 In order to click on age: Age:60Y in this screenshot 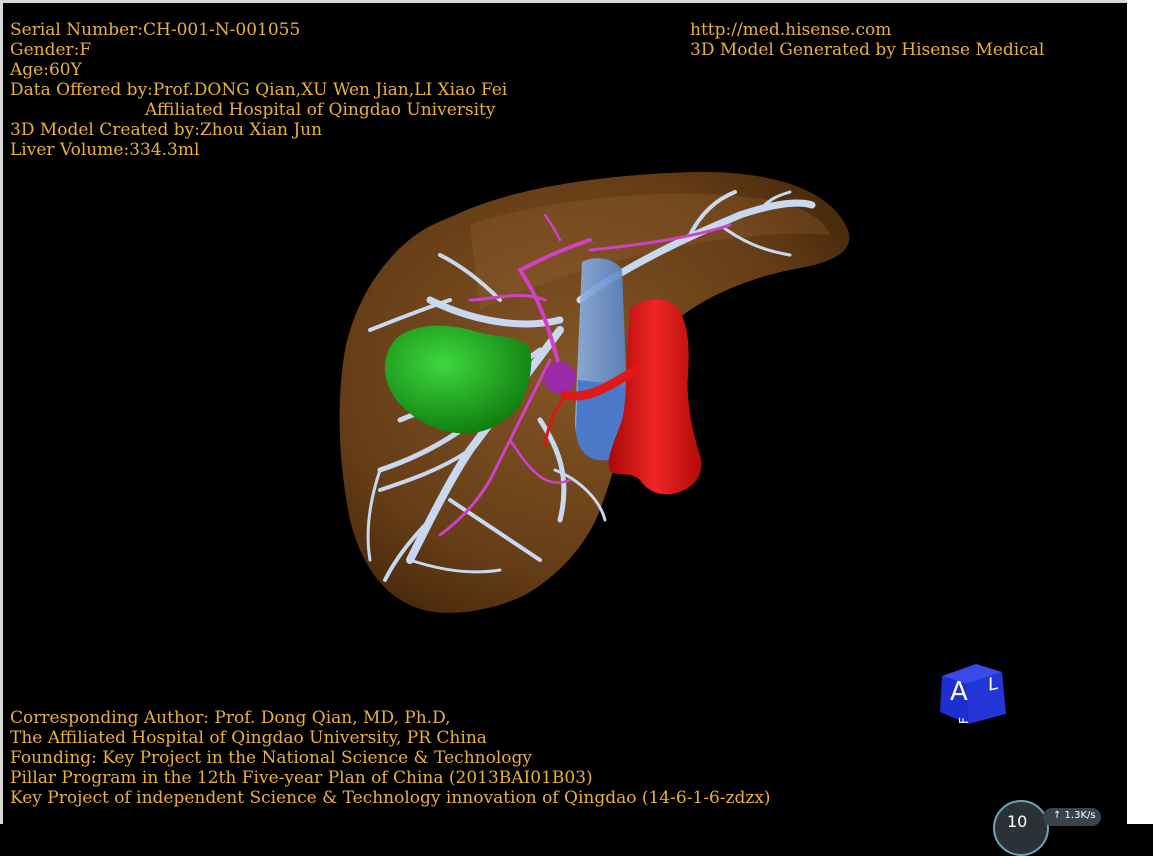, I will do `click(46, 70)`.